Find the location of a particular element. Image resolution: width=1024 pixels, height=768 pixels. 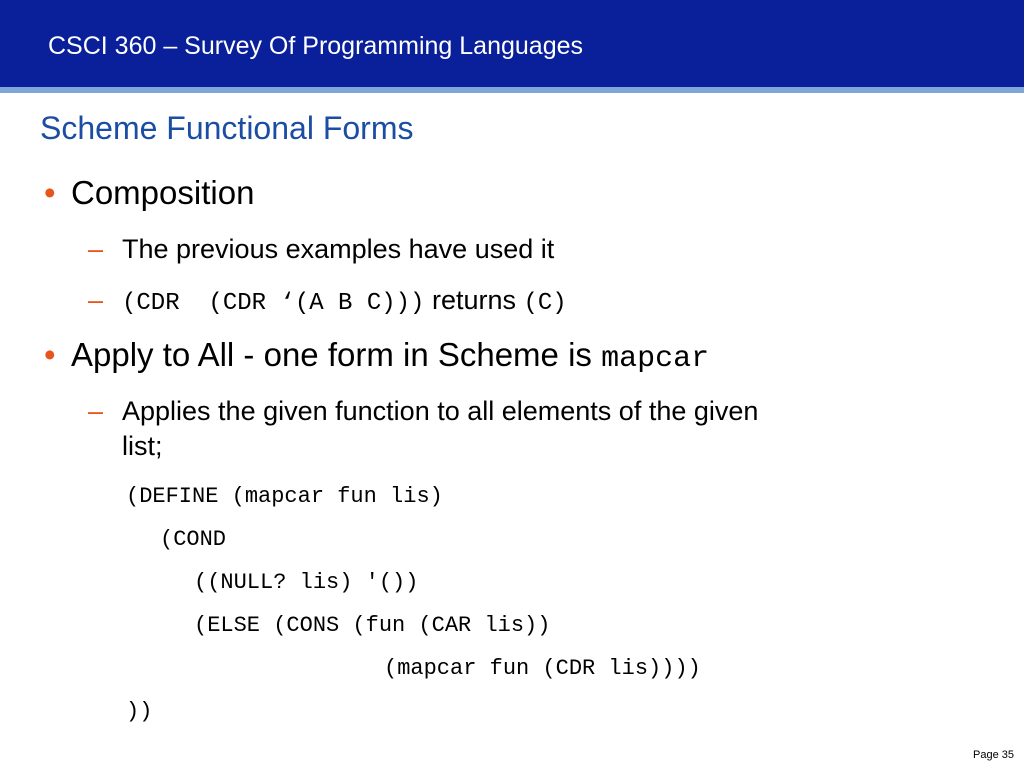

inline-text: Apply to All - one form in Scheme is is located at coordinates (336, 354).